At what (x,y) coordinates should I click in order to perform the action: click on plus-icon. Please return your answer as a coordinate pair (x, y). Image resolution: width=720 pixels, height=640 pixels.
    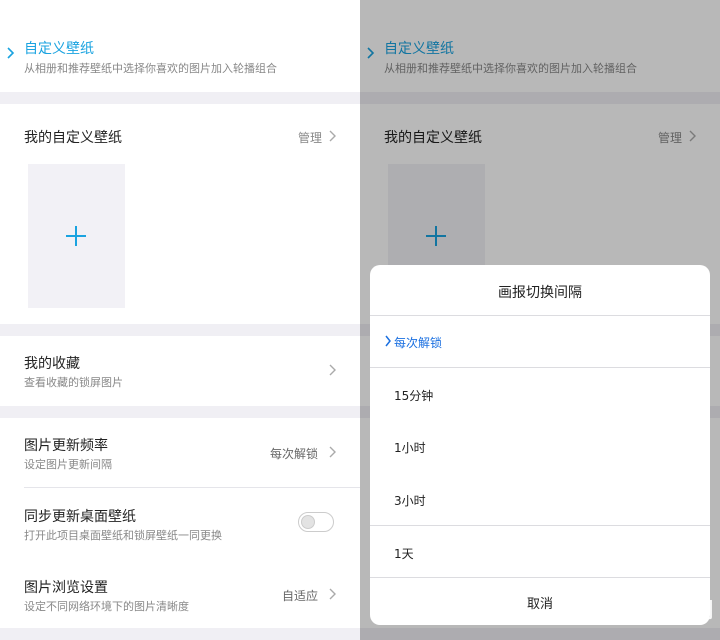
    Looking at the image, I should click on (76, 236).